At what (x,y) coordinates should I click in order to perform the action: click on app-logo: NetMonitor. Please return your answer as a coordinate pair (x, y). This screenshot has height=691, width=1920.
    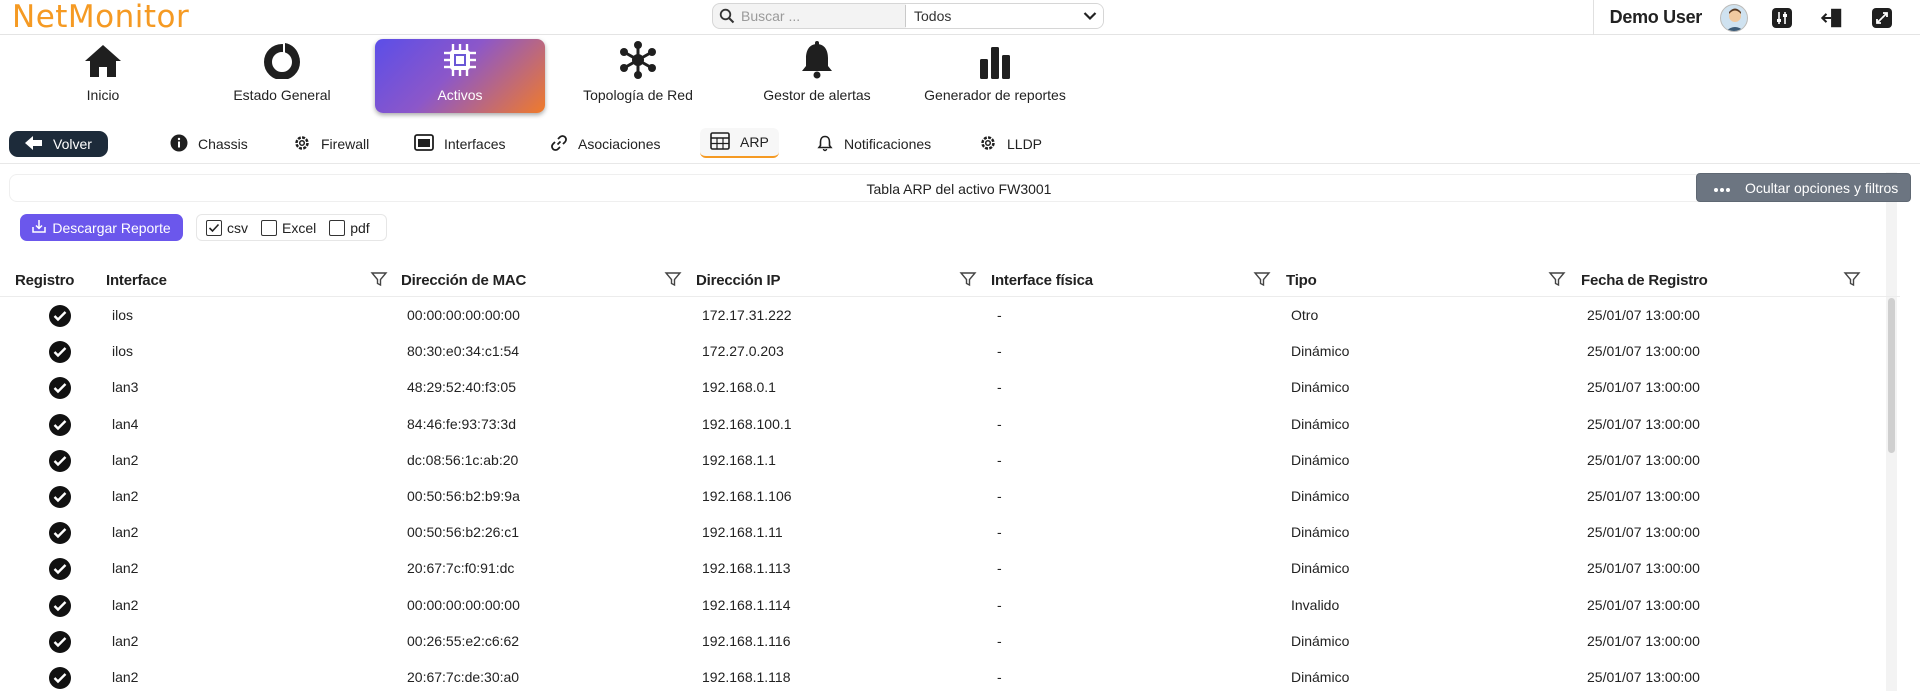
    Looking at the image, I should click on (100, 17).